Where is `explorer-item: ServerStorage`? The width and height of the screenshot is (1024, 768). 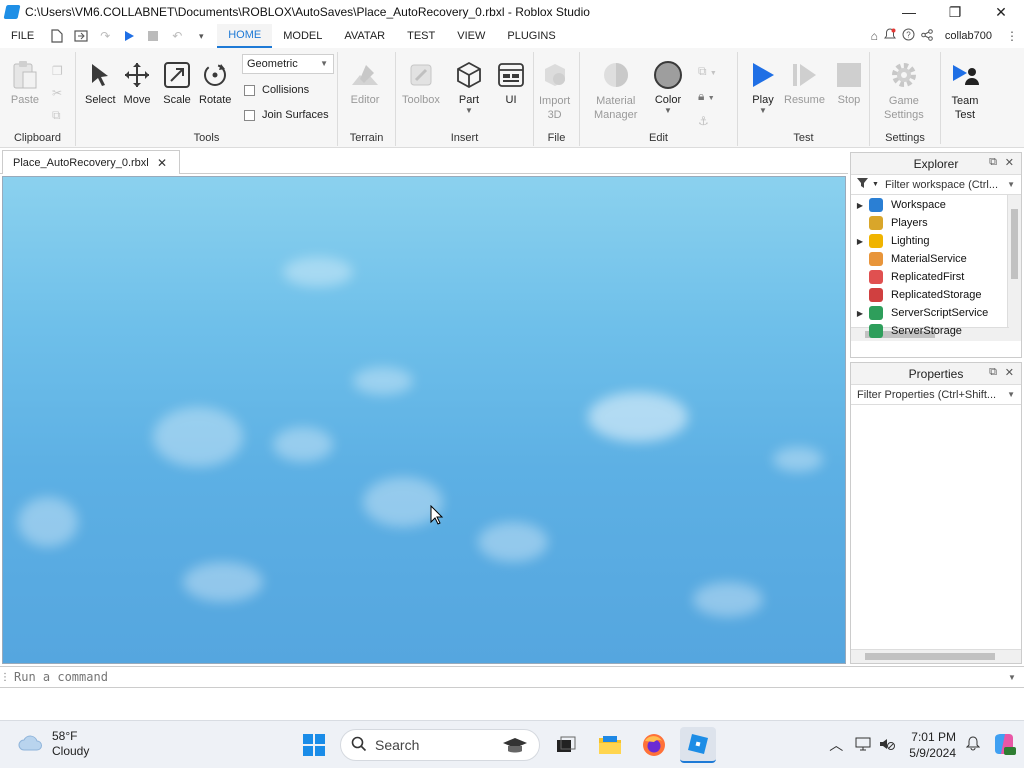
explorer-item: ServerStorage is located at coordinates (906, 331).